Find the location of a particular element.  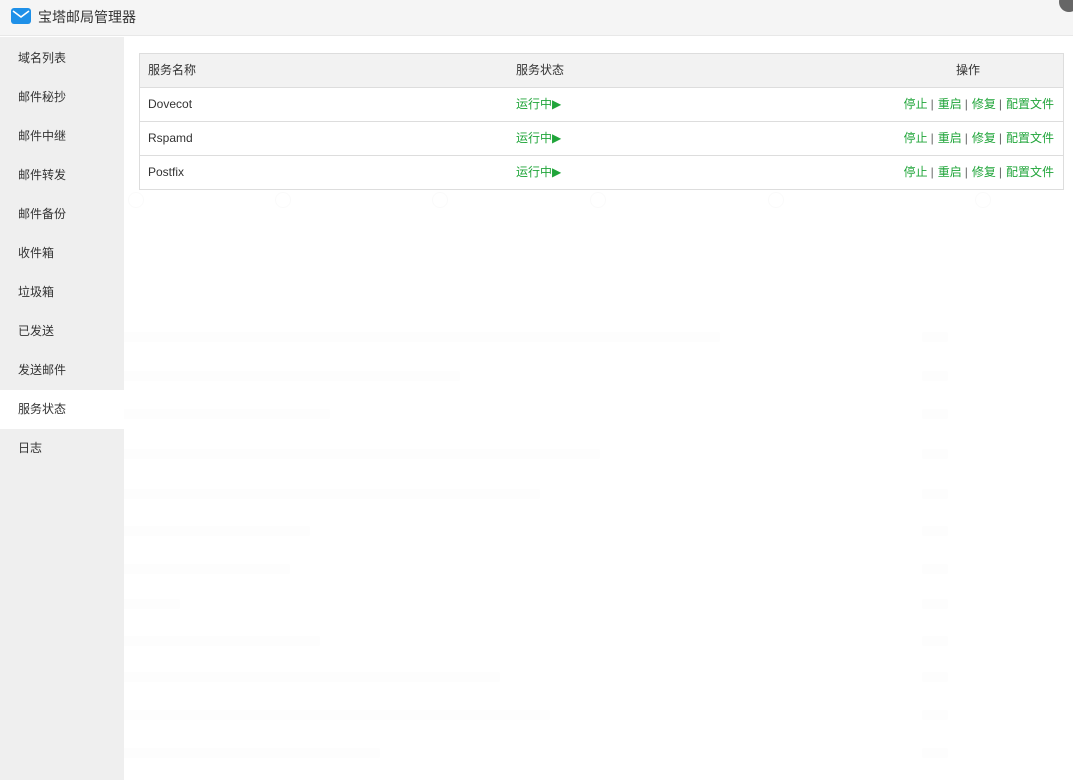

sidebar-item-sent: 已发送 is located at coordinates (62, 331).